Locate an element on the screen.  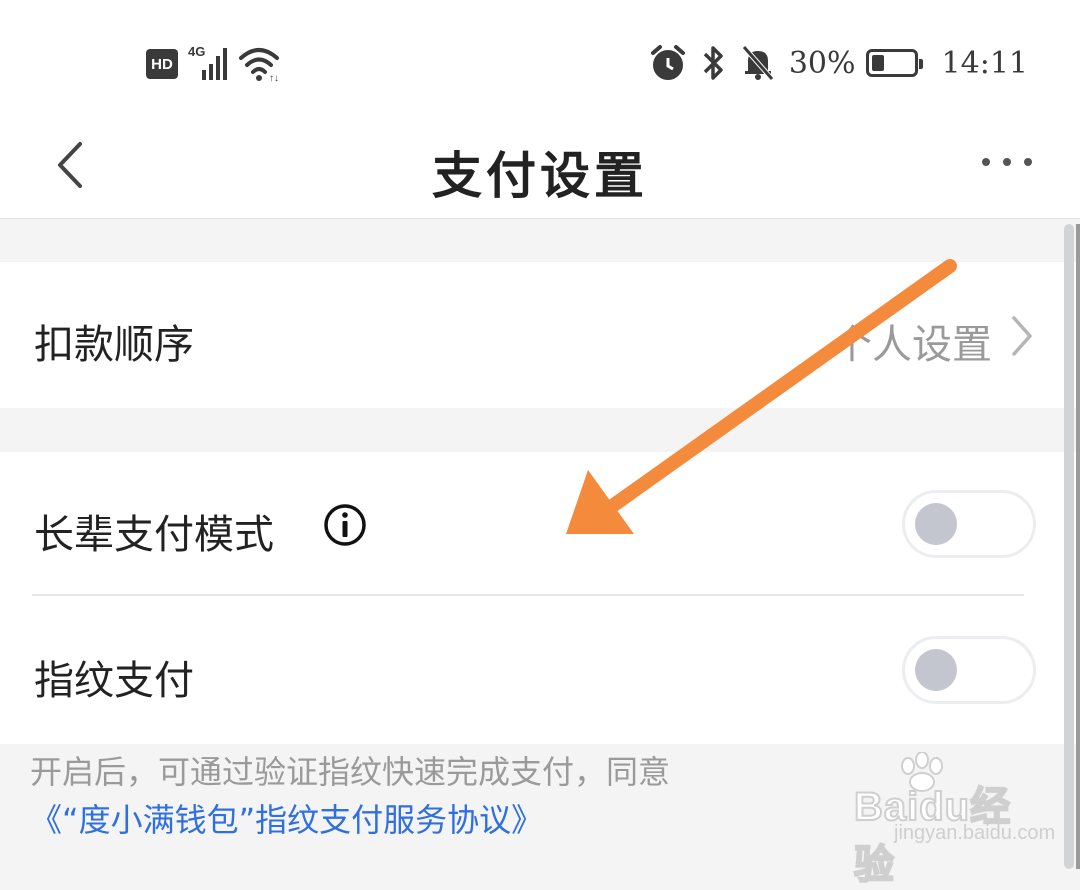
fingerprint-agreement-link: 《“度小满钱包”指纹支付服务协议》 is located at coordinates (530, 820).